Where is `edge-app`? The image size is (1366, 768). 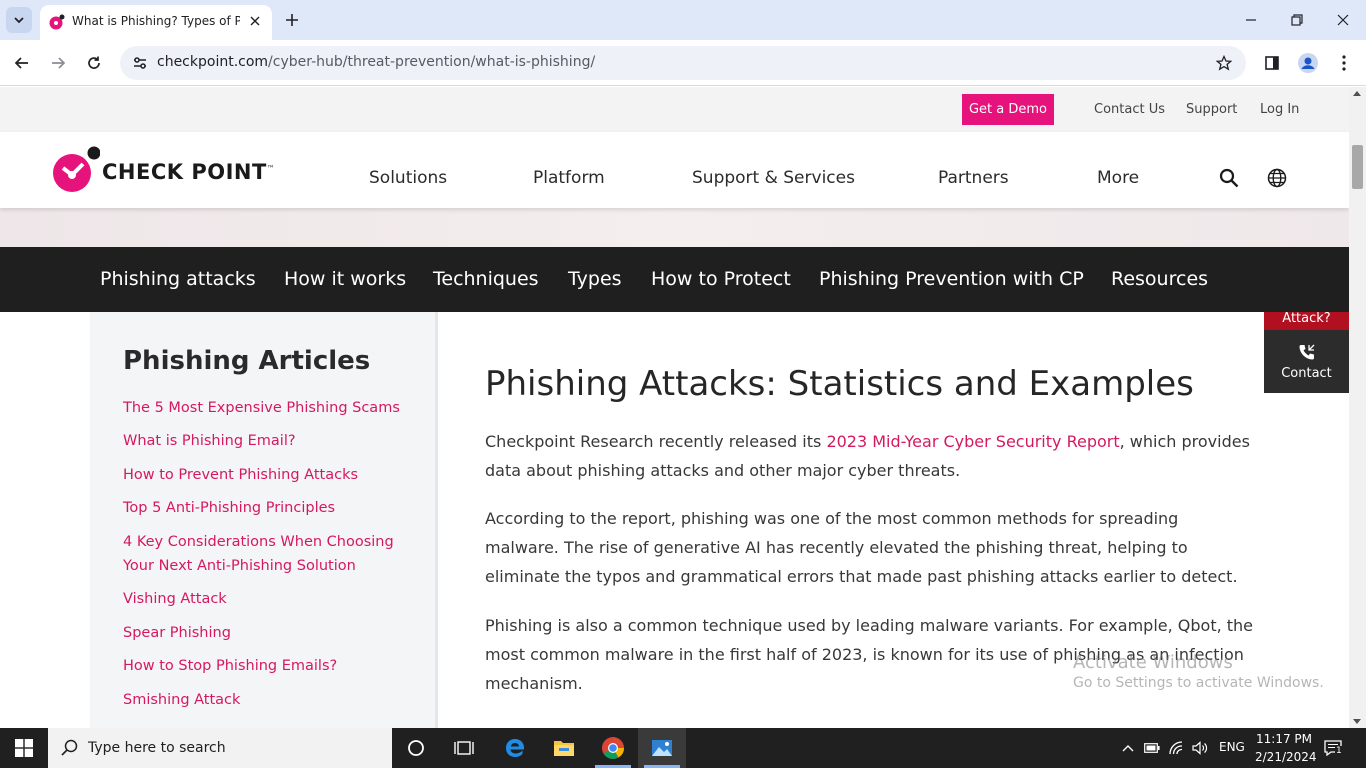 edge-app is located at coordinates (515, 748).